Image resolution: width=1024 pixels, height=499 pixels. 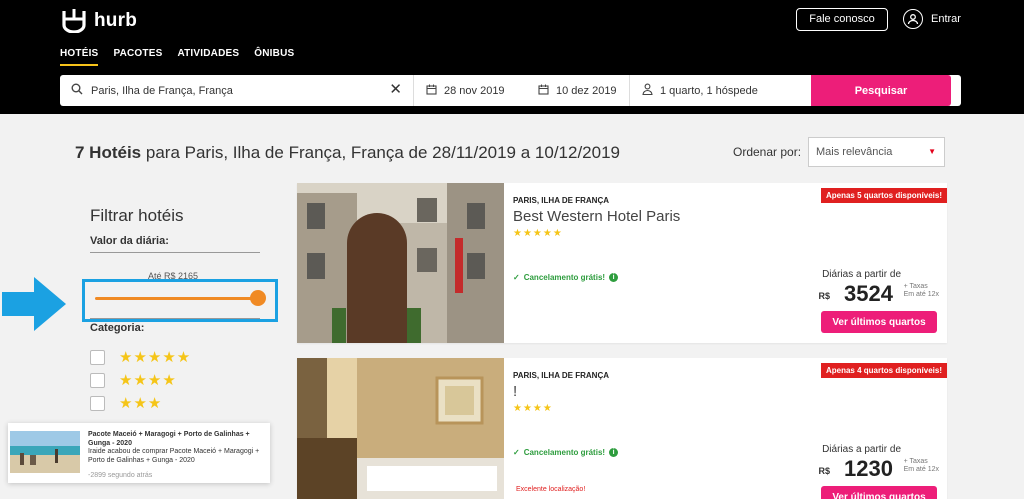 What do you see at coordinates (883, 195) in the screenshot?
I see `availability-badge: Apenas 5 quartos disponíveis!` at bounding box center [883, 195].